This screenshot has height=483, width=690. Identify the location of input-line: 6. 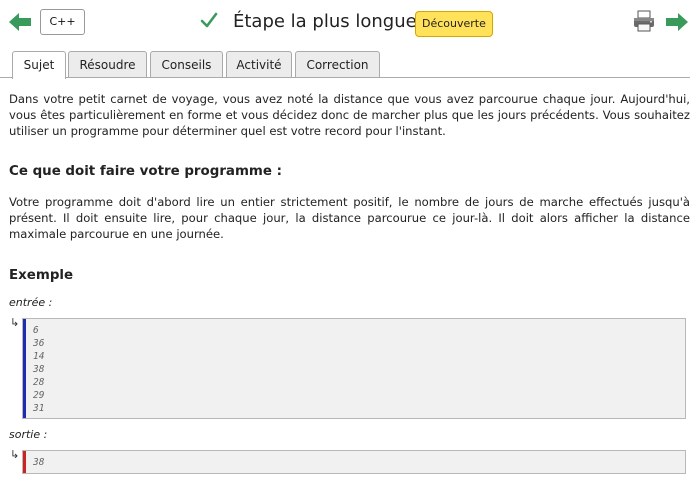
(36, 330).